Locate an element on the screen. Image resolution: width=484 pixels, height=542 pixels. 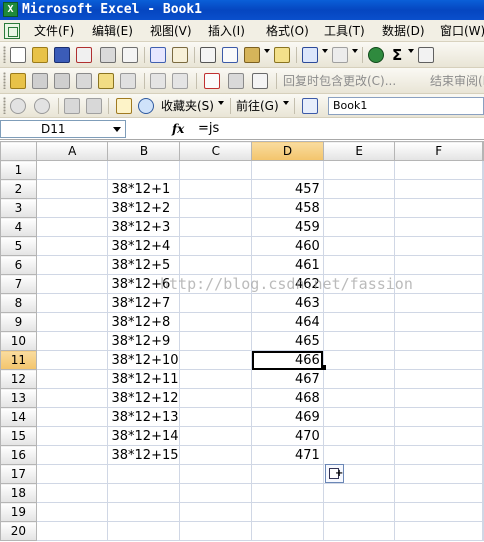
row-header: 6 is located at coordinates (18, 265).